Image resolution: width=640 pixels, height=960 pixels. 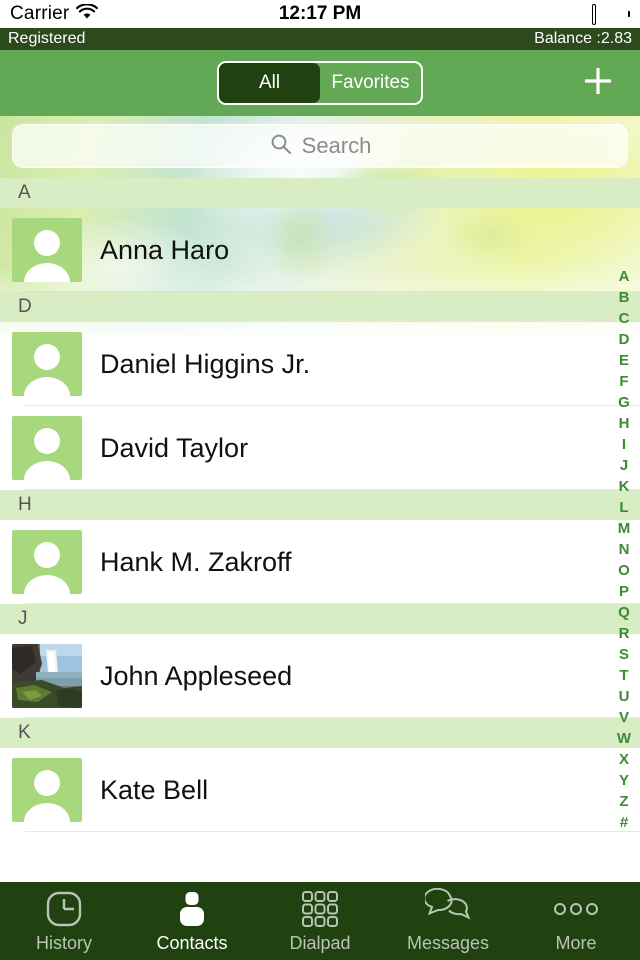 What do you see at coordinates (576, 943) in the screenshot?
I see `tab-label-more: More` at bounding box center [576, 943].